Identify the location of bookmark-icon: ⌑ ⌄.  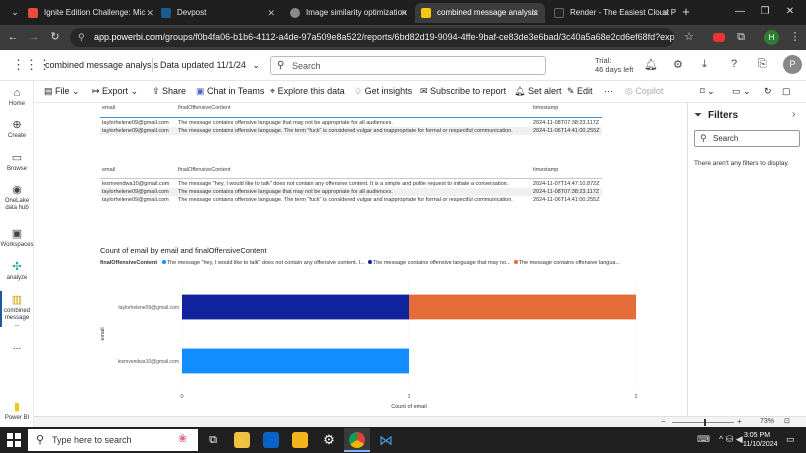
(707, 91).